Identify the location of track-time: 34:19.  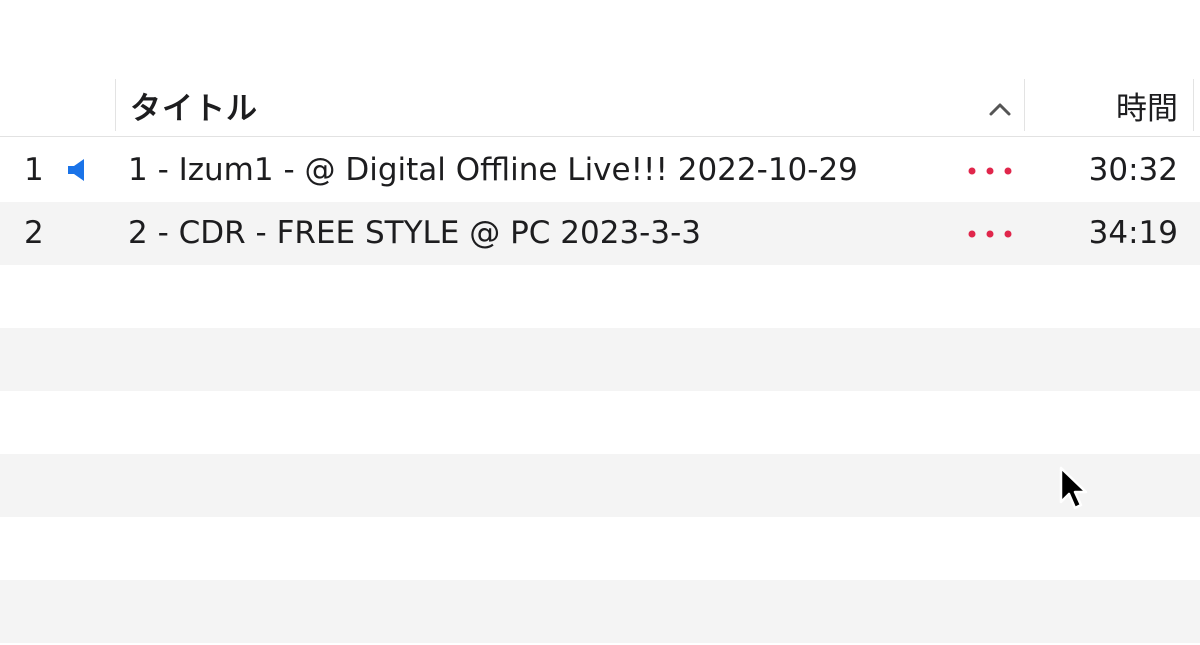
(1133, 233).